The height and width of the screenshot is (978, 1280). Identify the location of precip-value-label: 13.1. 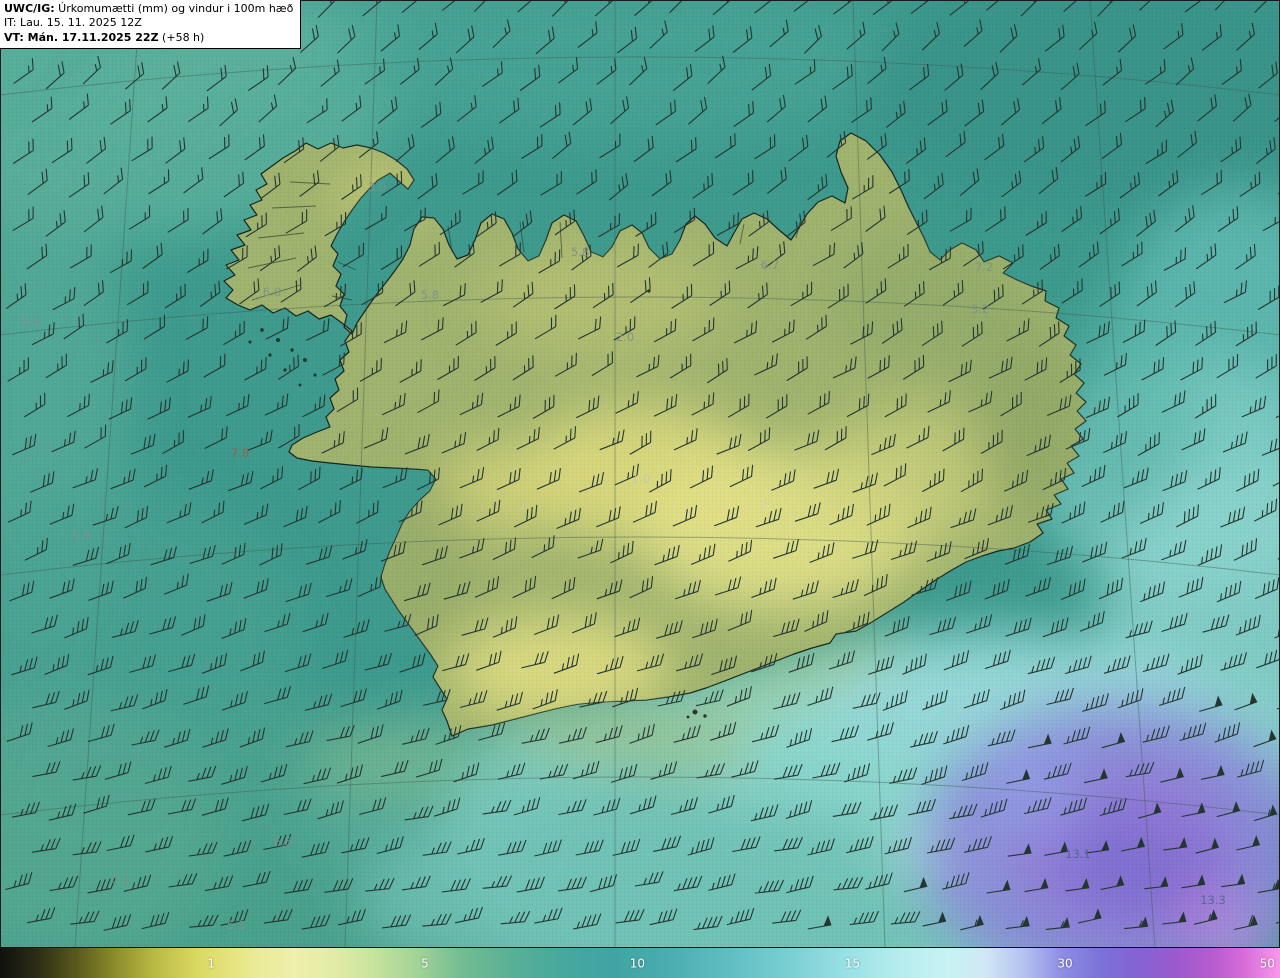
(1078, 854).